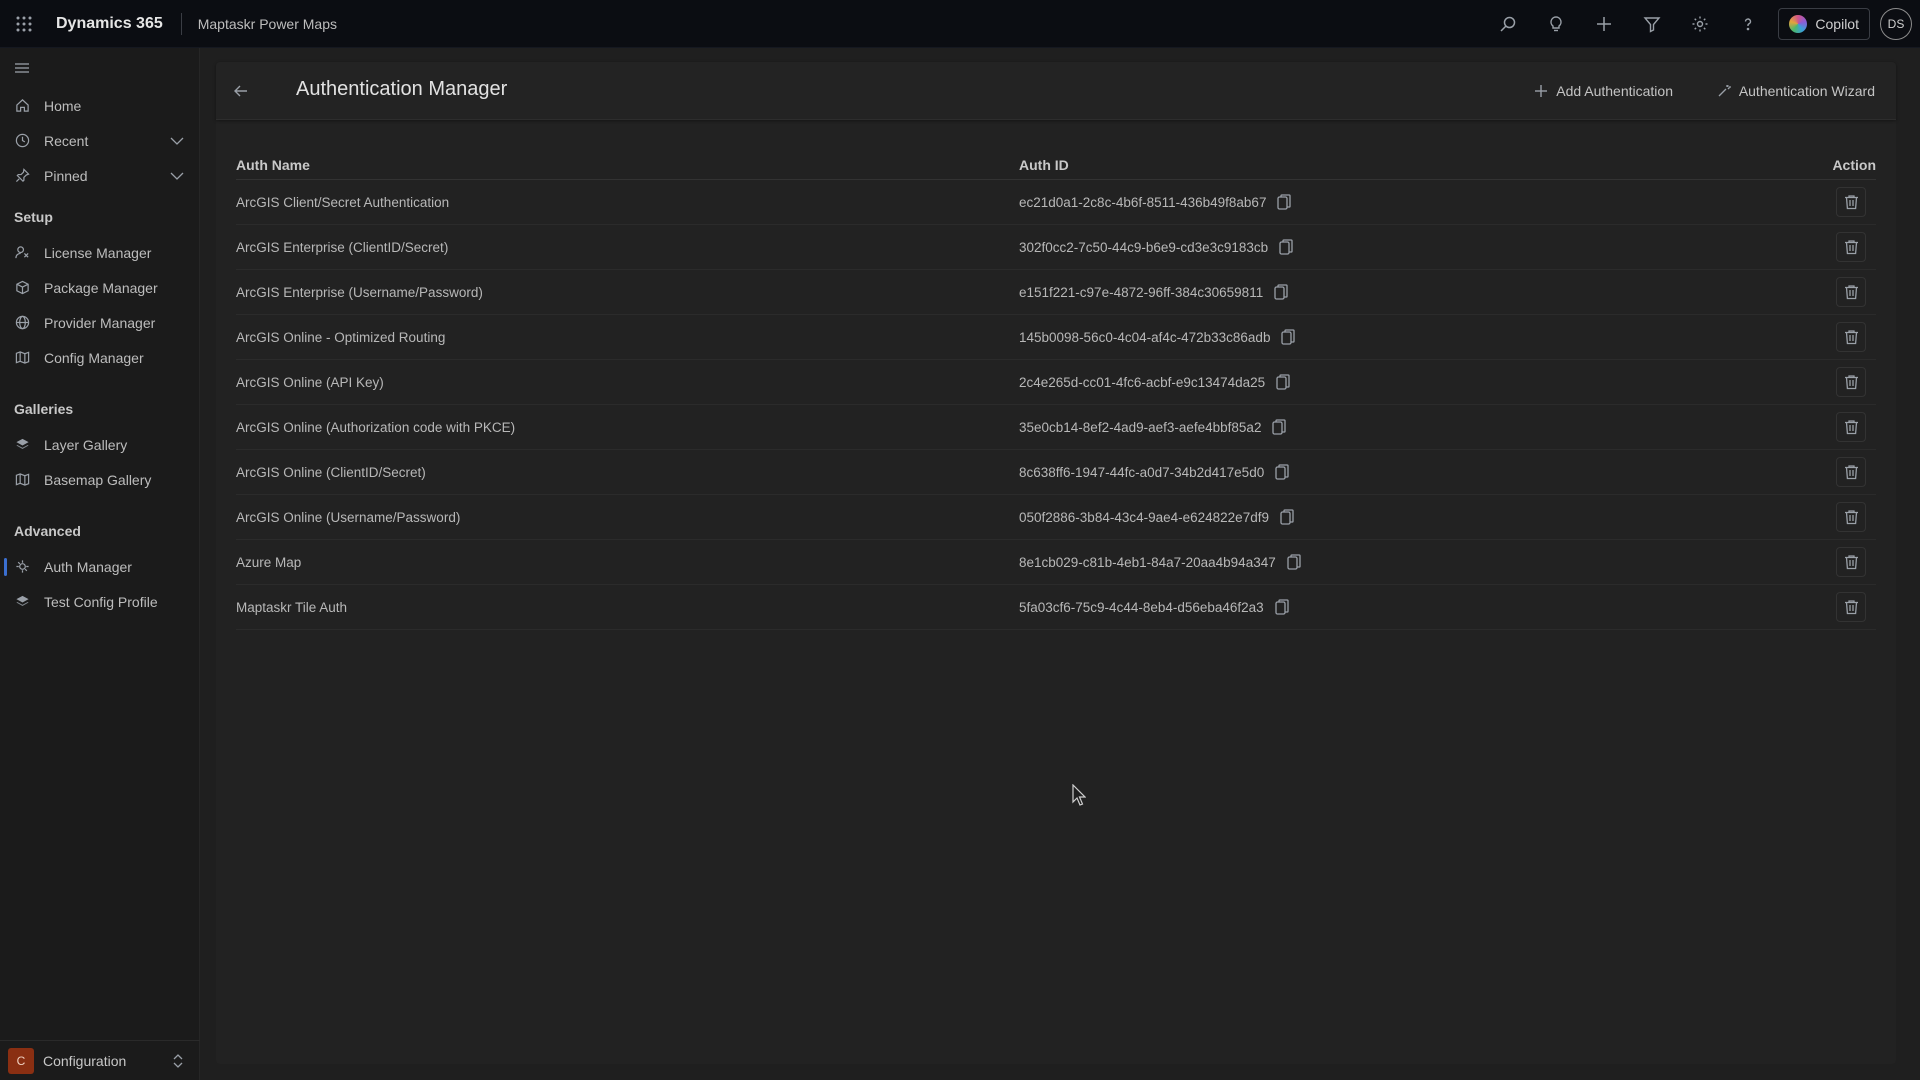 The image size is (1920, 1080). I want to click on filter-icon, so click(1652, 24).